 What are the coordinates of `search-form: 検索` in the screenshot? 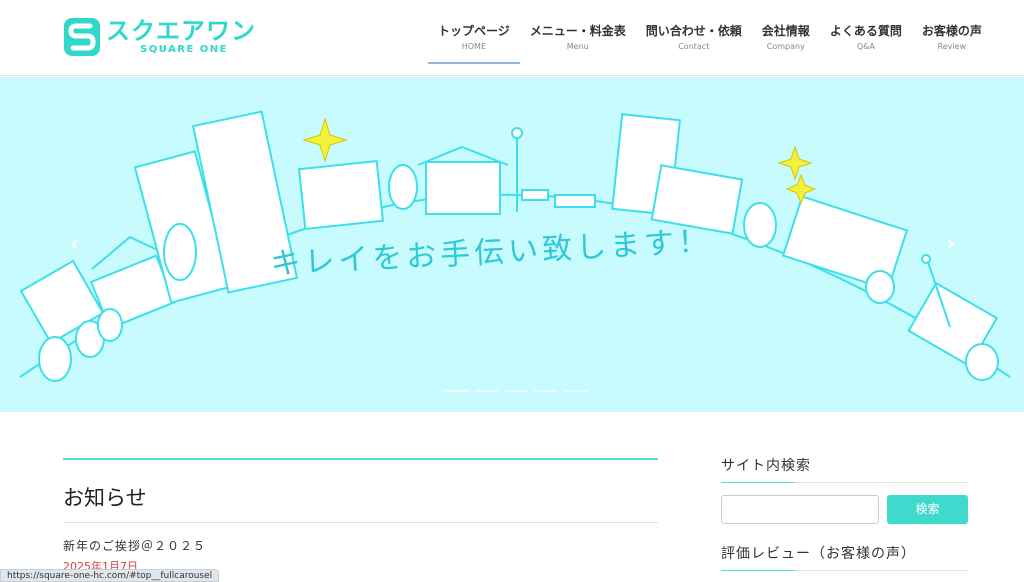 It's located at (844, 509).